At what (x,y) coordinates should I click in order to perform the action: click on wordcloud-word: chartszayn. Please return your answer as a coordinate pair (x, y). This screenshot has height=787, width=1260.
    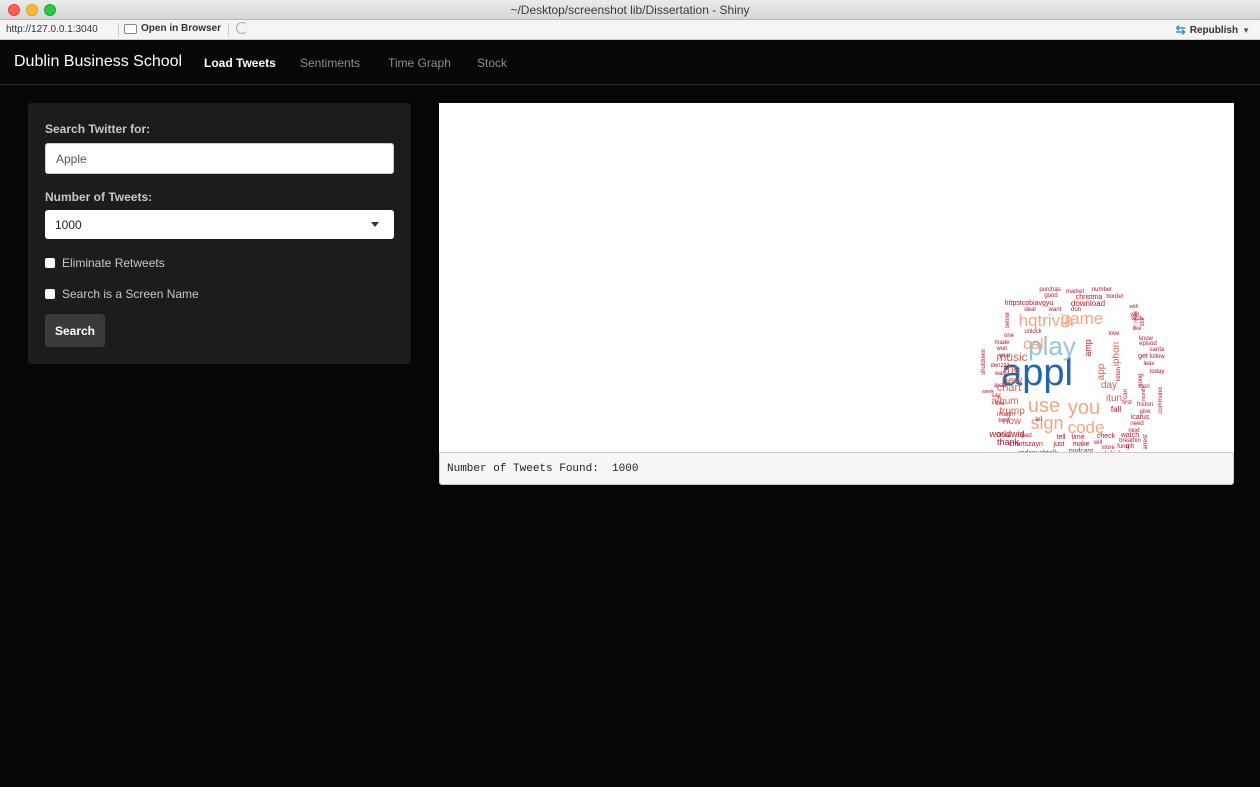
    Looking at the image, I should click on (1026, 444).